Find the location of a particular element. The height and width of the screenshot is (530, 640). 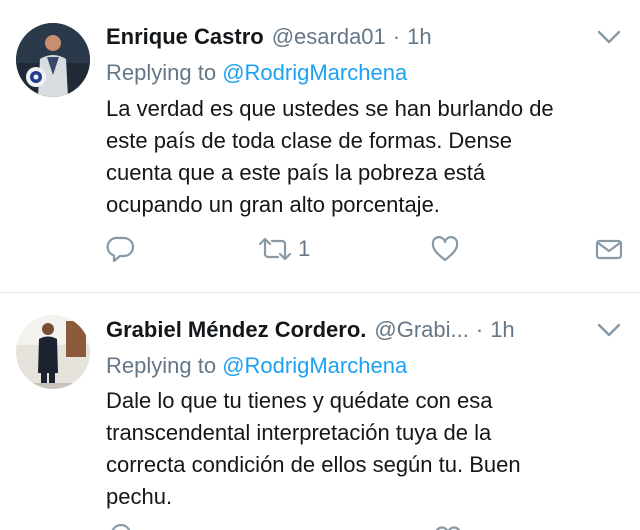

author-name: Grabiel Méndez Cordero. is located at coordinates (236, 330).